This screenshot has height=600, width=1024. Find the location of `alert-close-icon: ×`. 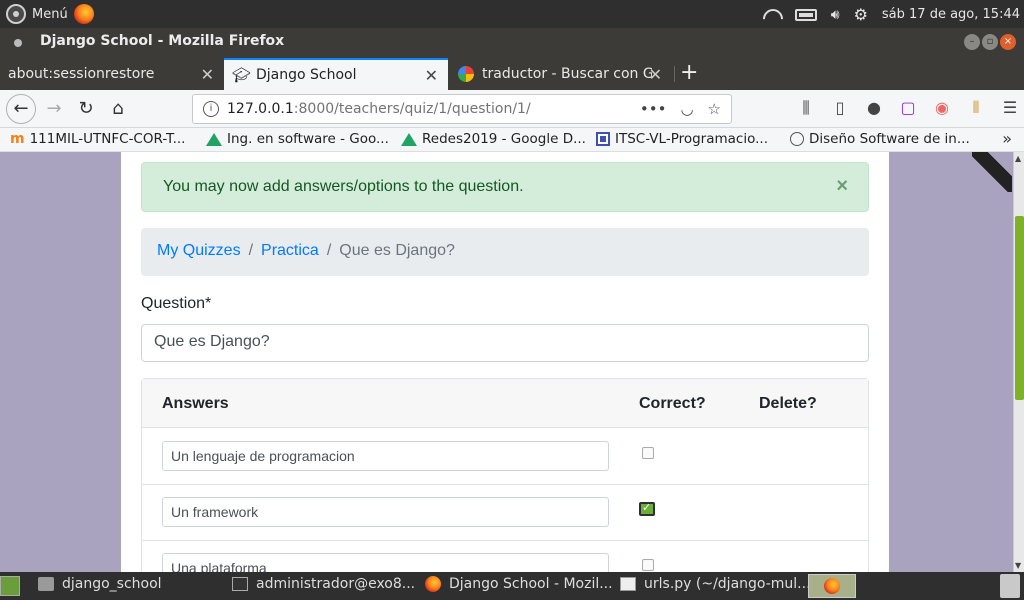

alert-close-icon: × is located at coordinates (842, 186).